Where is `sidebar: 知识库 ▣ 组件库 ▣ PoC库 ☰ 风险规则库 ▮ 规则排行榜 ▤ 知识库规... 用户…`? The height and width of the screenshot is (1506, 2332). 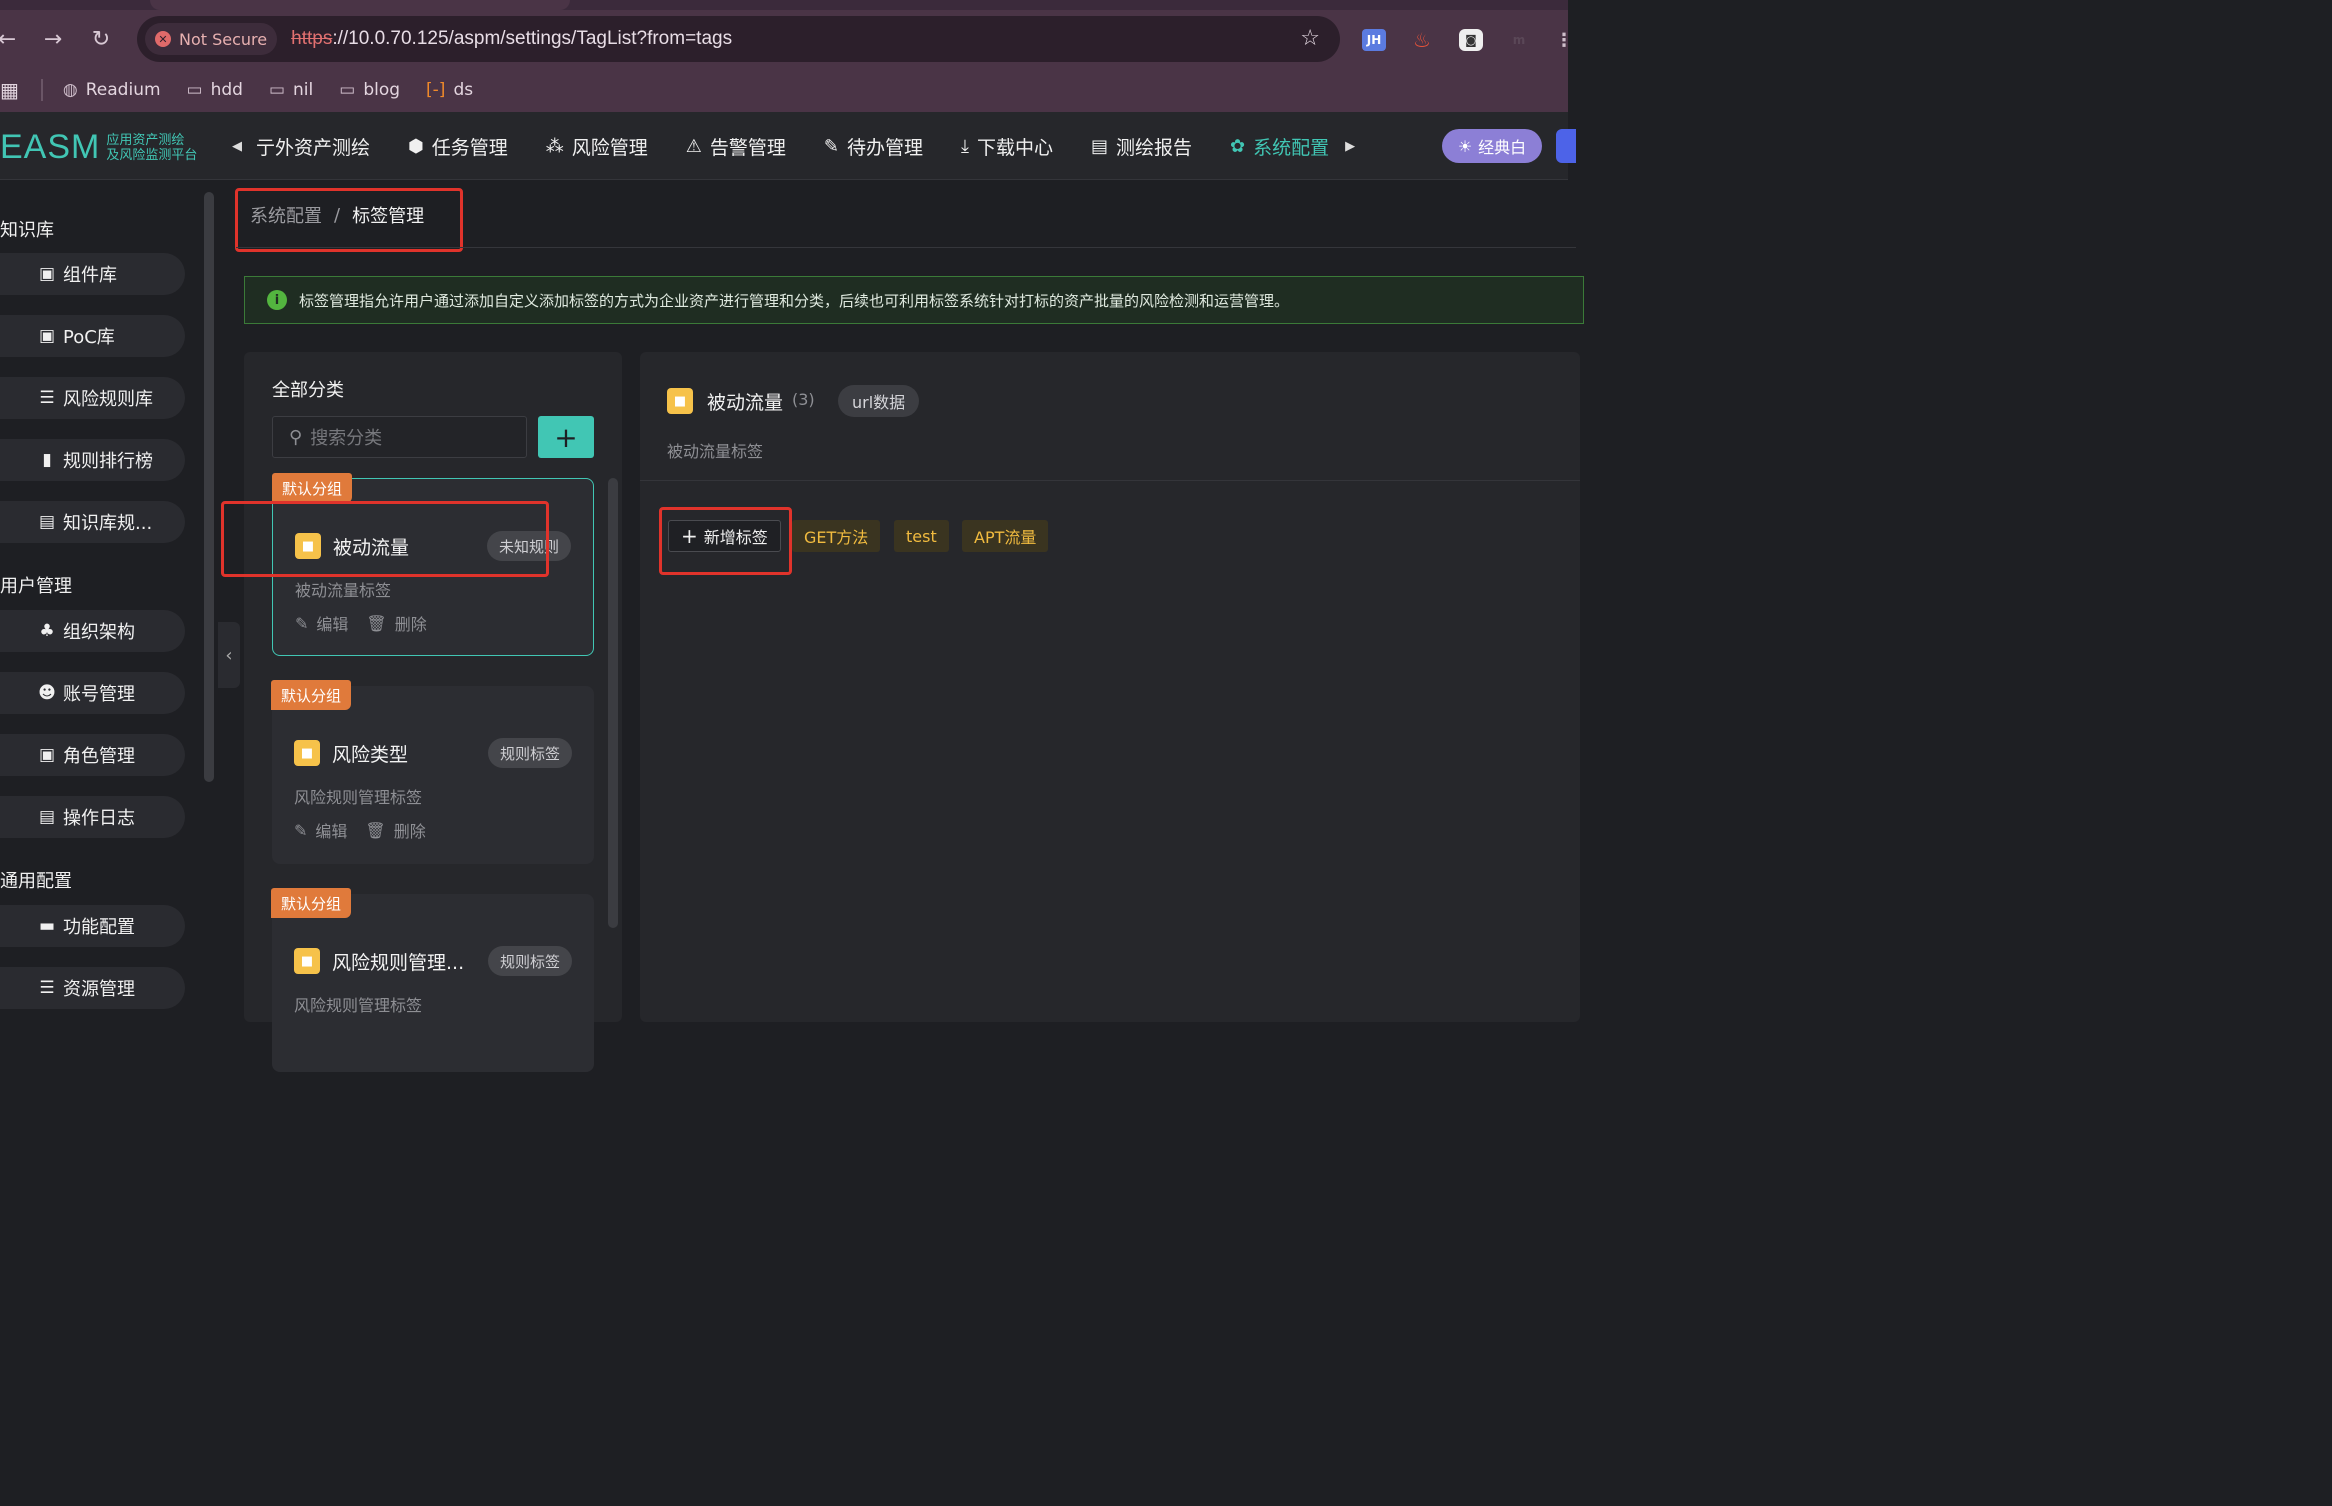
sidebar: 知识库 ▣ 组件库 ▣ PoC库 ☰ 风险规则库 ▮ 规则排行榜 ▤ 知识库规... 用户… is located at coordinates (109, 596).